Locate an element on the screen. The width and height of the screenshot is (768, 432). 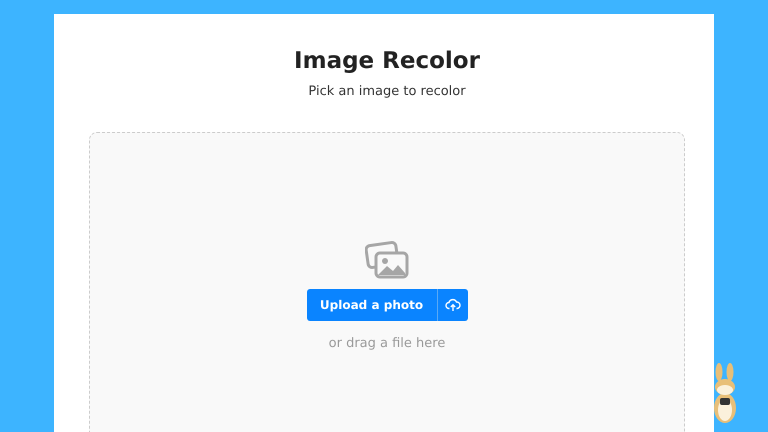
page-title: Image Recolor is located at coordinates (387, 61).